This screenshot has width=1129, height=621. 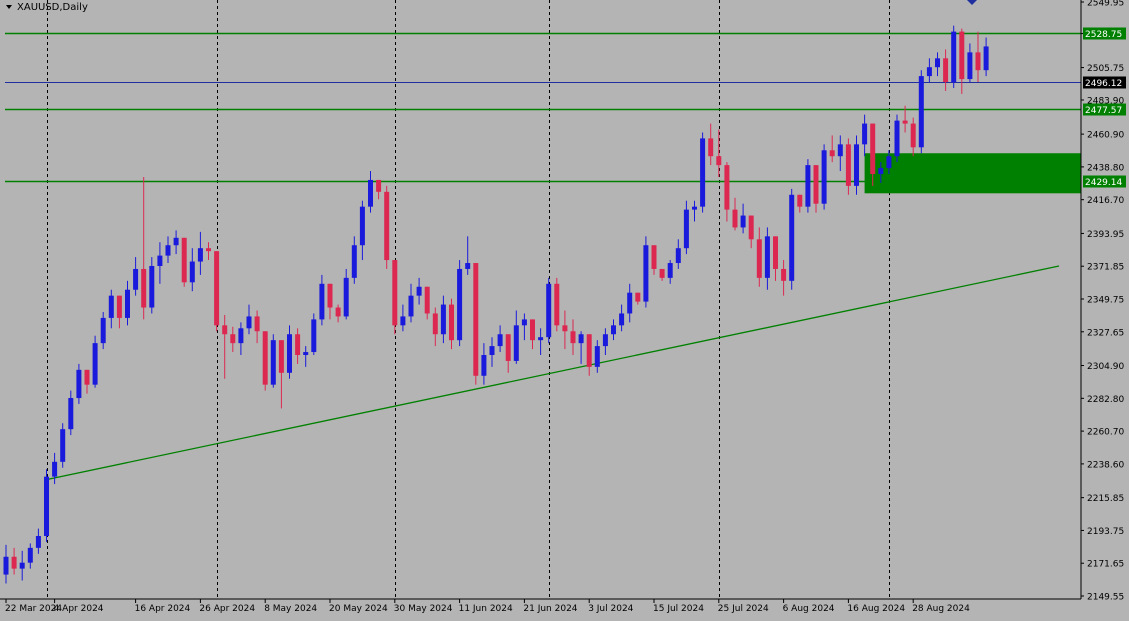 What do you see at coordinates (550, 609) in the screenshot?
I see `x-tick-label: 21 Jun 2024` at bounding box center [550, 609].